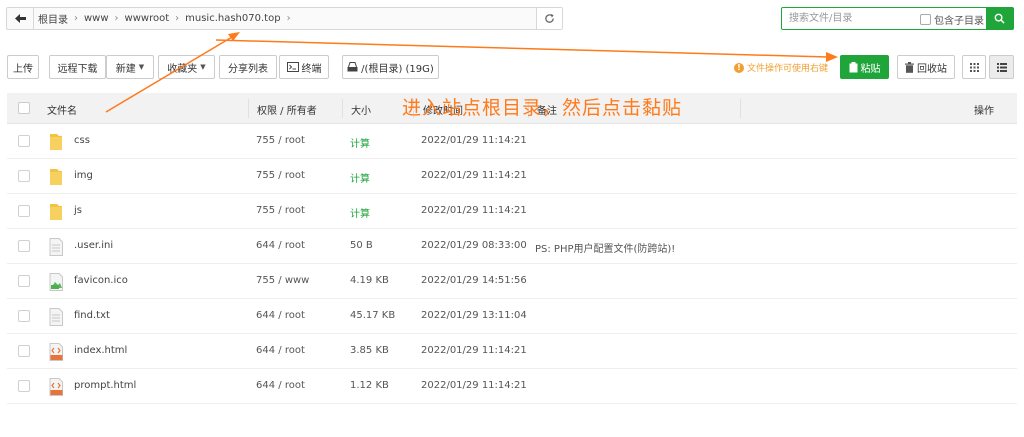 The image size is (1024, 437). Describe the element at coordinates (105, 385) in the screenshot. I see `file-name: prompt.html` at that location.